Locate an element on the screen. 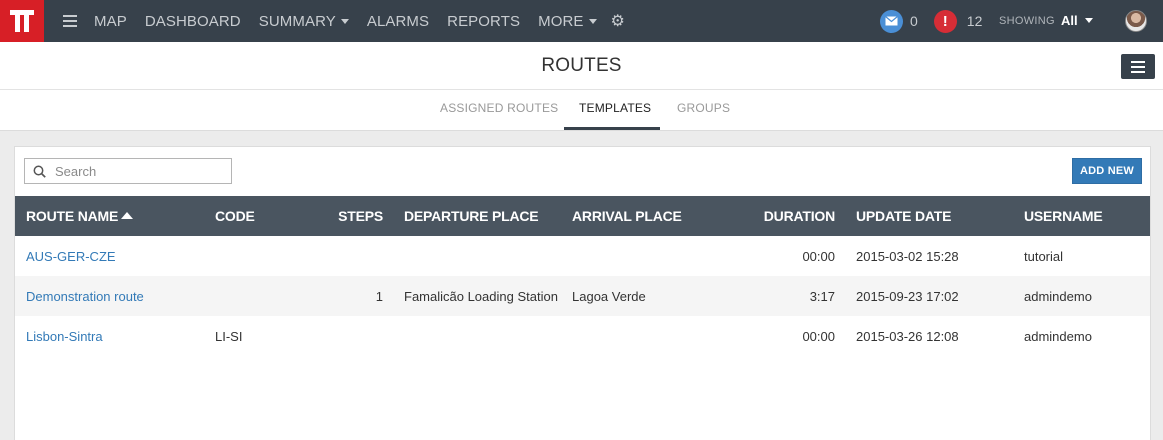  cell-route-name: AUS-GER-CZE is located at coordinates (115, 256).